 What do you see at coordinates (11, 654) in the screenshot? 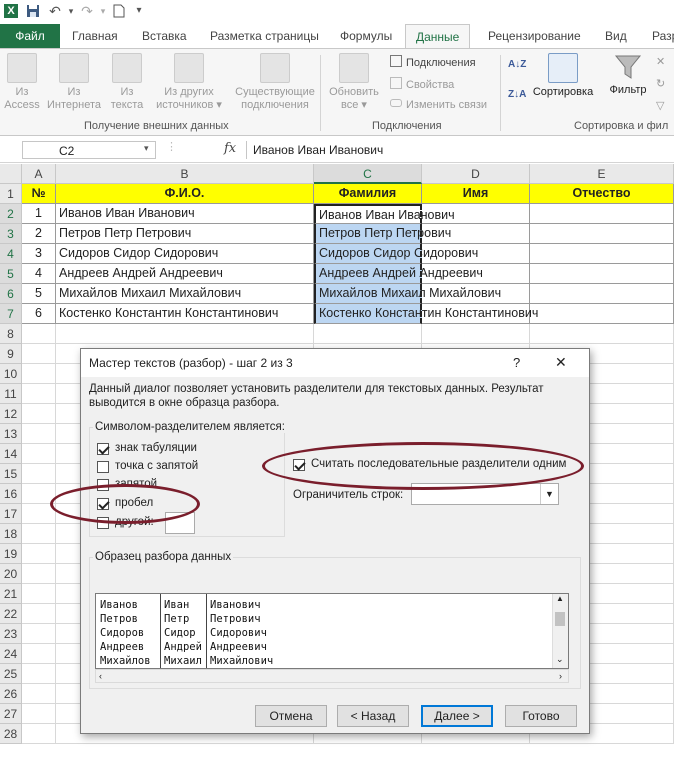
I see `row-header: 24` at bounding box center [11, 654].